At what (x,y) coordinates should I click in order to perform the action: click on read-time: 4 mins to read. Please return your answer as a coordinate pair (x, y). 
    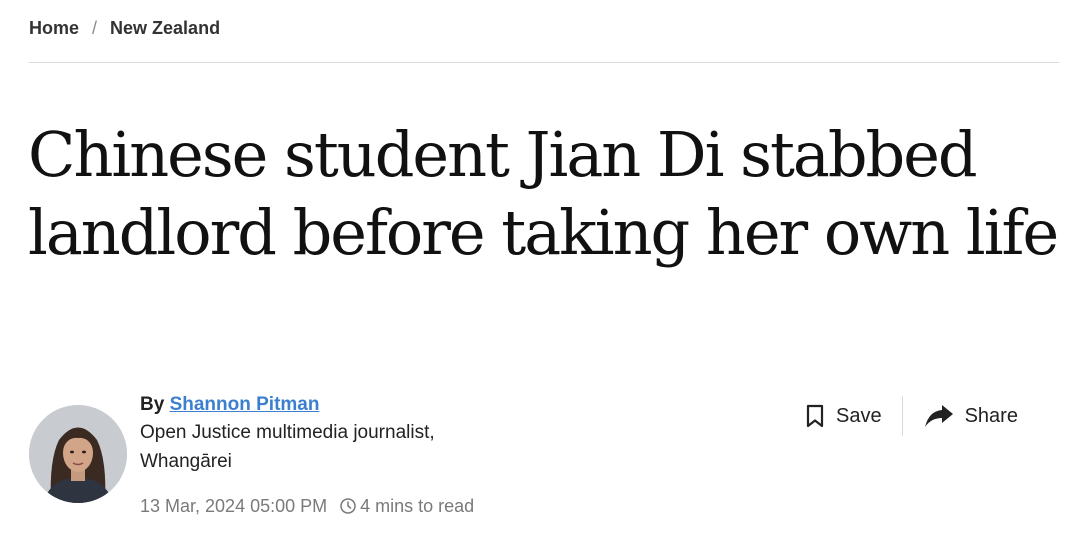
    Looking at the image, I should click on (406, 506).